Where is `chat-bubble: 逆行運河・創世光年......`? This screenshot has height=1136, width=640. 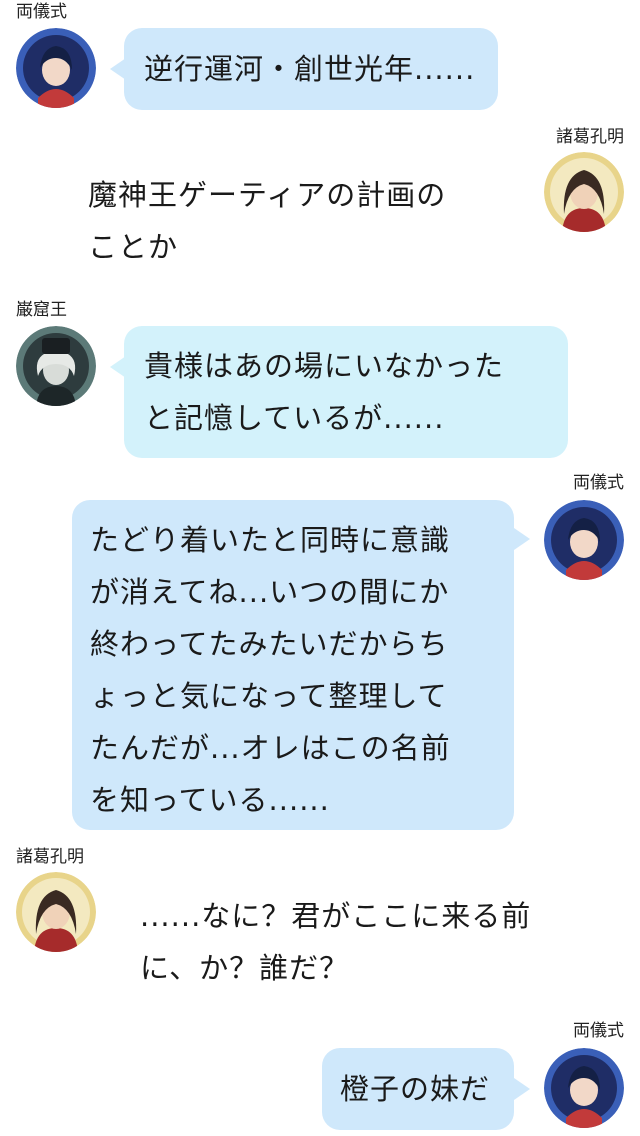
chat-bubble: 逆行運河・創世光年...... is located at coordinates (311, 69).